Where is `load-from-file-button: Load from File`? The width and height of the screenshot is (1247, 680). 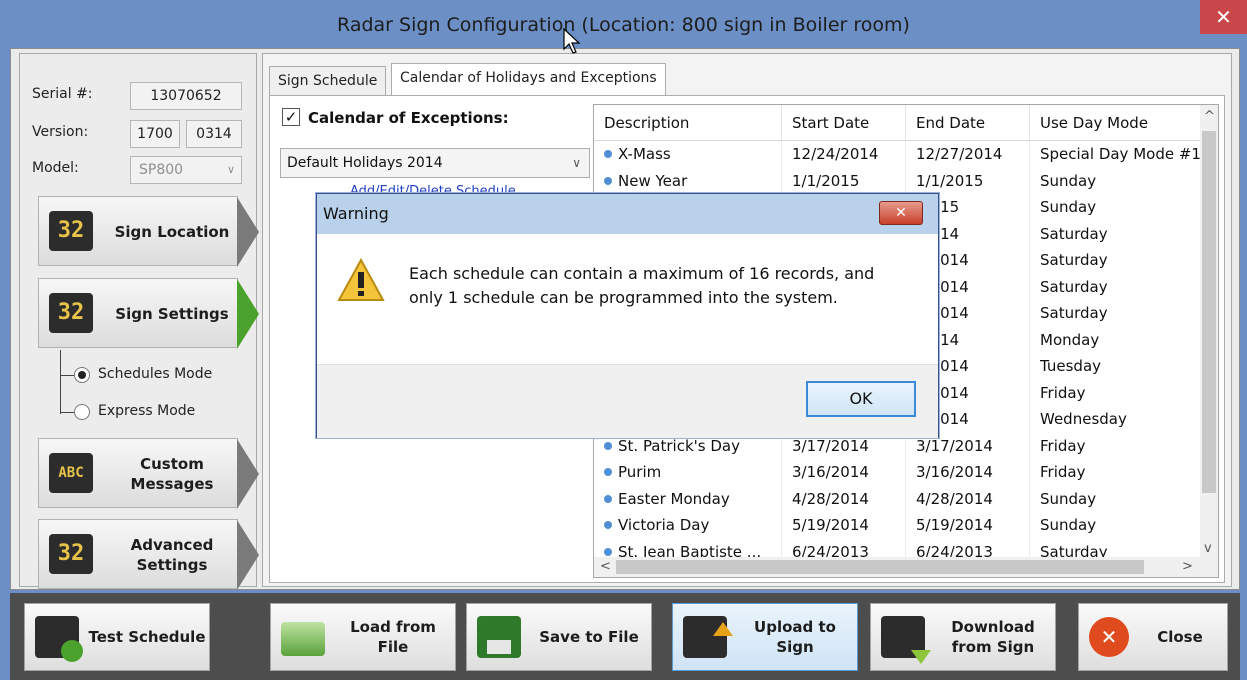
load-from-file-button: Load from File is located at coordinates (363, 637).